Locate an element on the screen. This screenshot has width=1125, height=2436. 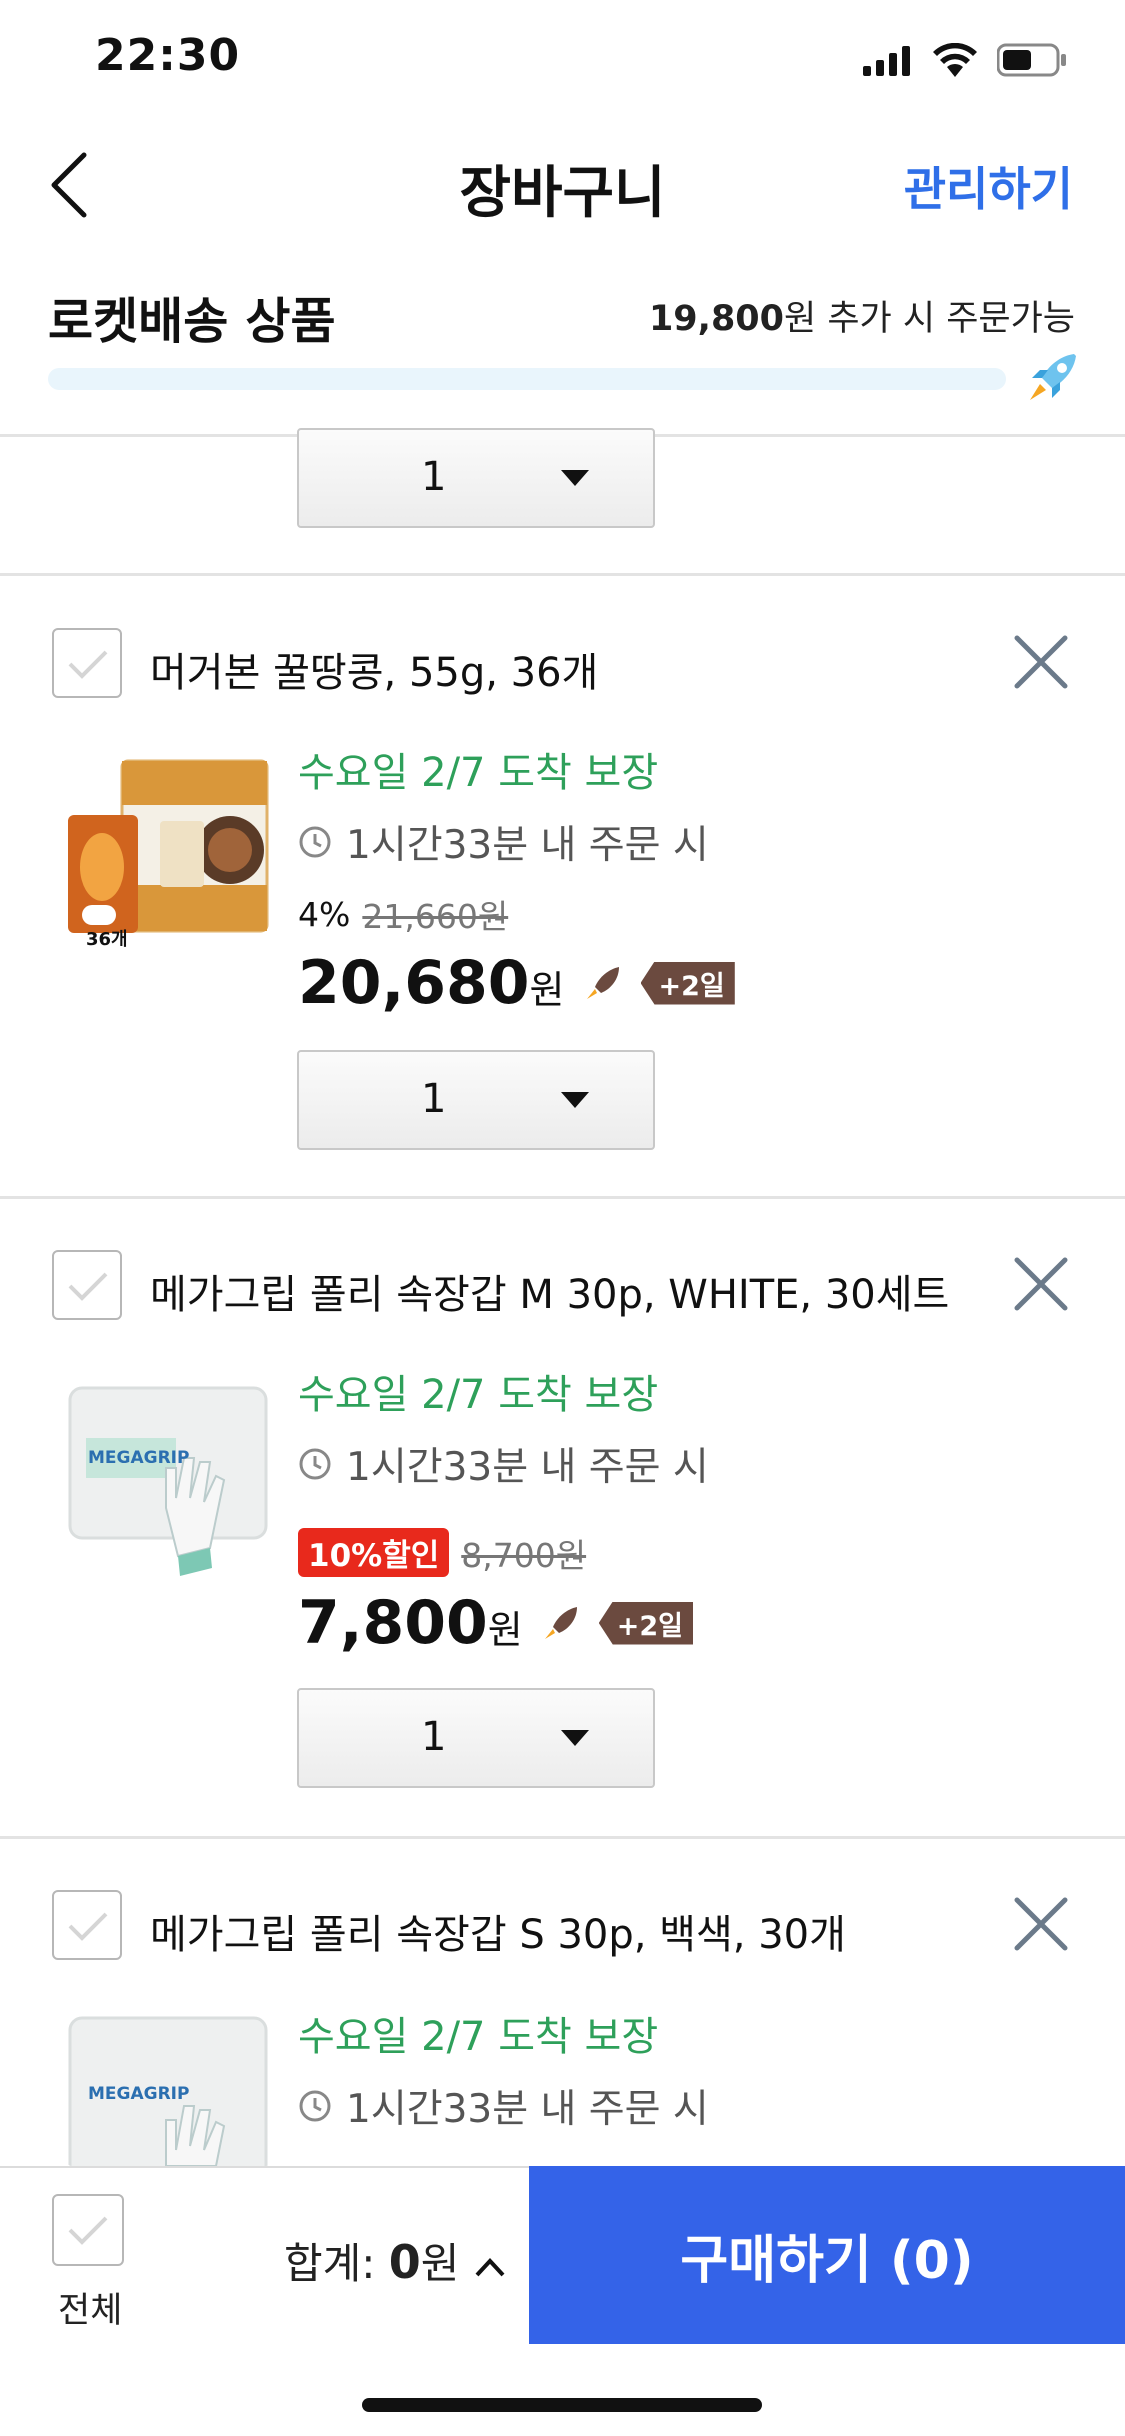
sale-price-value: 7,800 is located at coordinates (393, 1623).